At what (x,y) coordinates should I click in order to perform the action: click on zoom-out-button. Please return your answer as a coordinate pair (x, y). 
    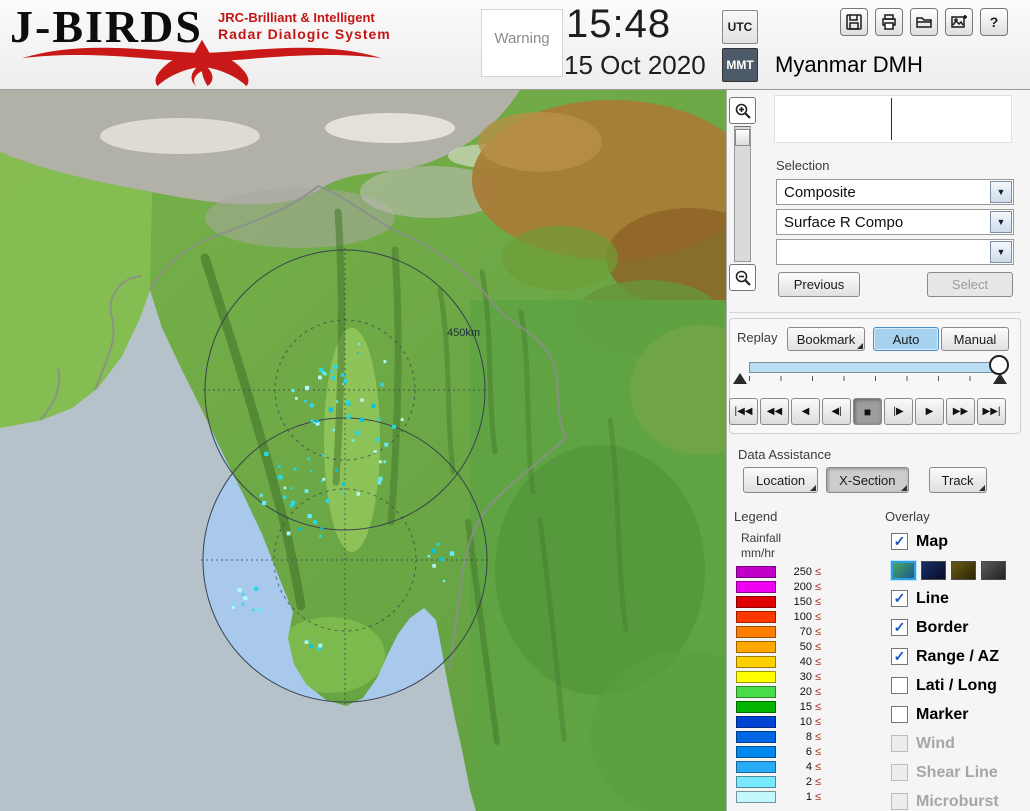
    Looking at the image, I should click on (742, 277).